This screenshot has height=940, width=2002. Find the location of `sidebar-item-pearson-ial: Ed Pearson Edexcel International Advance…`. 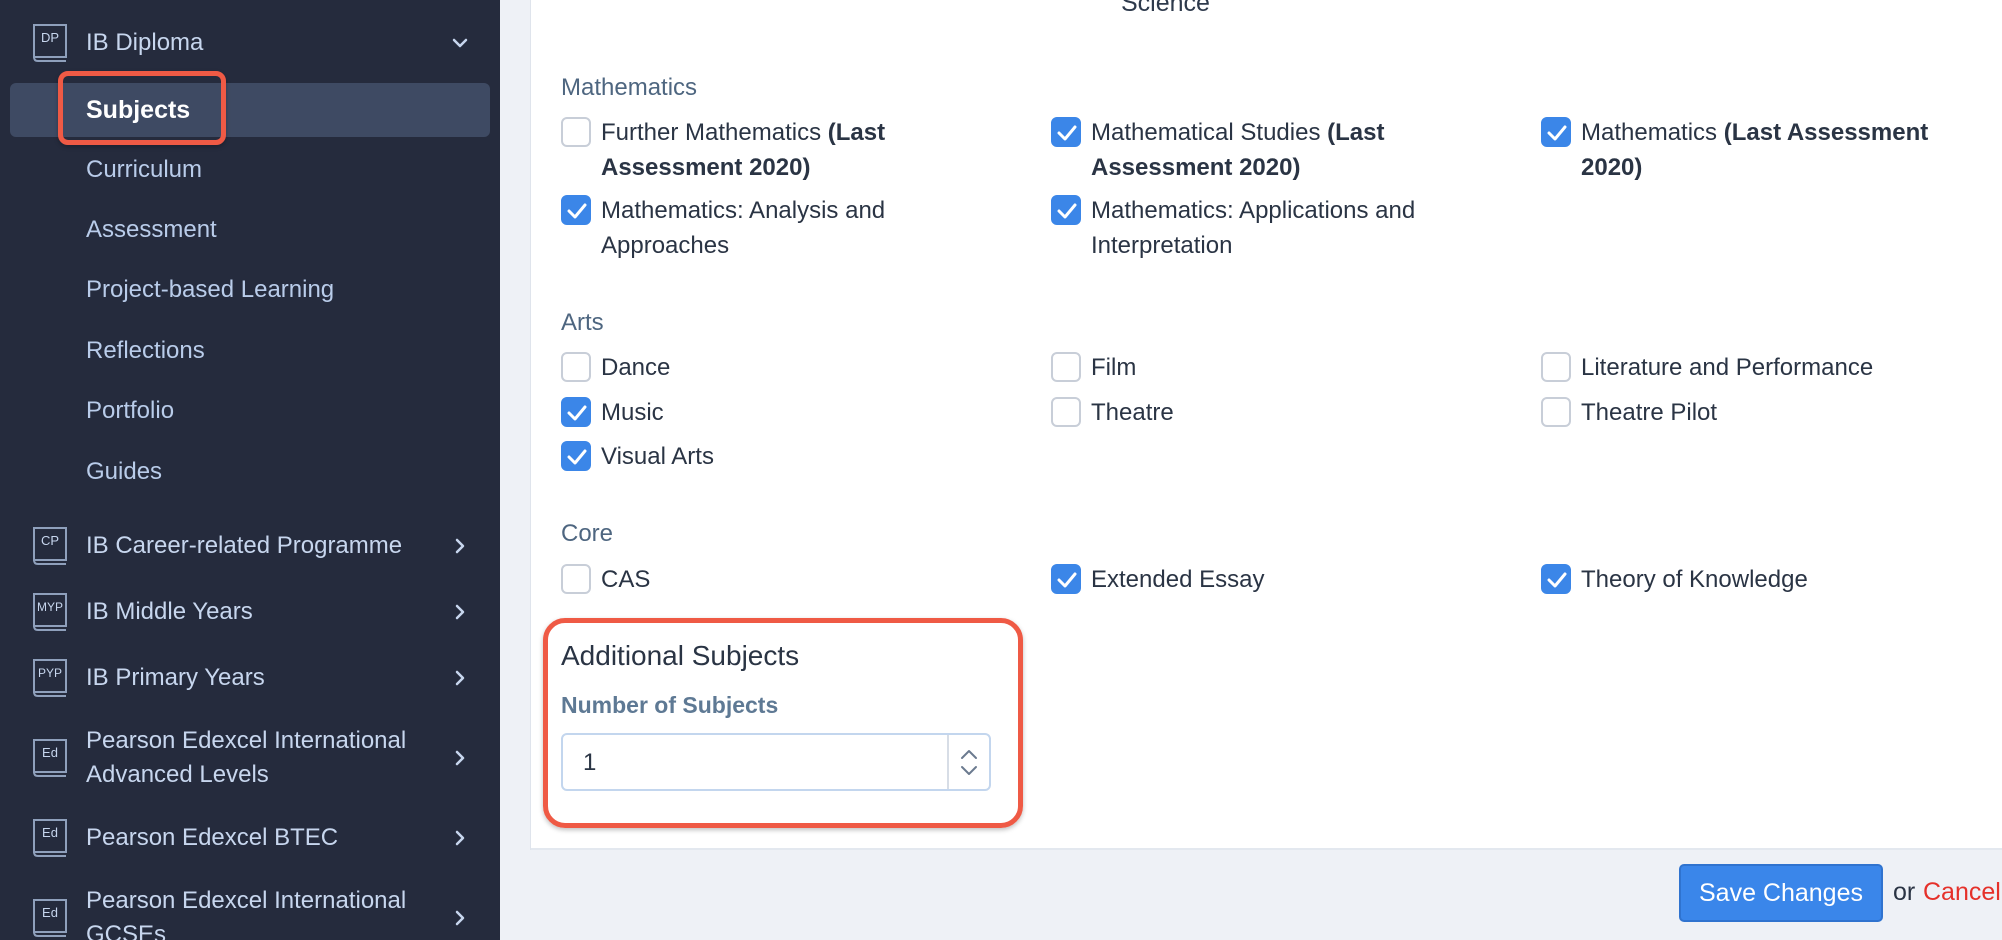

sidebar-item-pearson-ial: Ed Pearson Edexcel International Advance… is located at coordinates (250, 758).